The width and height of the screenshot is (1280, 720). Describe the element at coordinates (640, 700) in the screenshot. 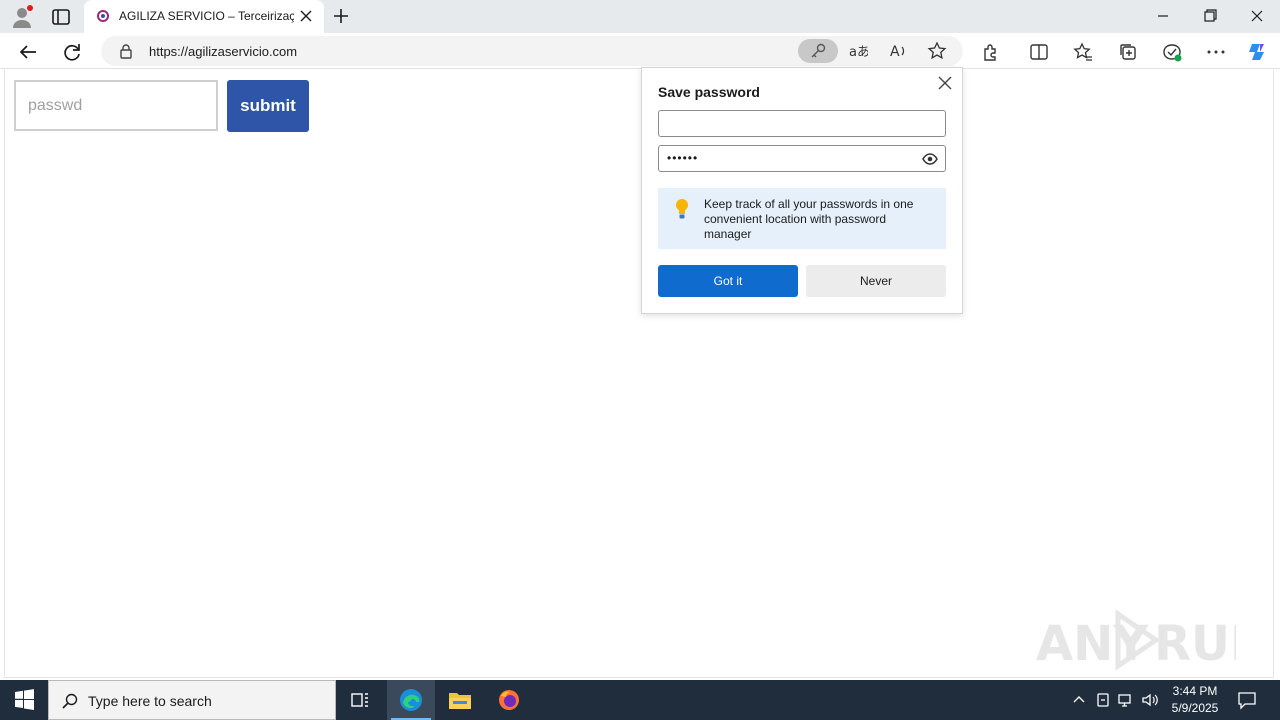

I see `taskbar: Type here to search 3:44 PM 5/9/2025` at that location.